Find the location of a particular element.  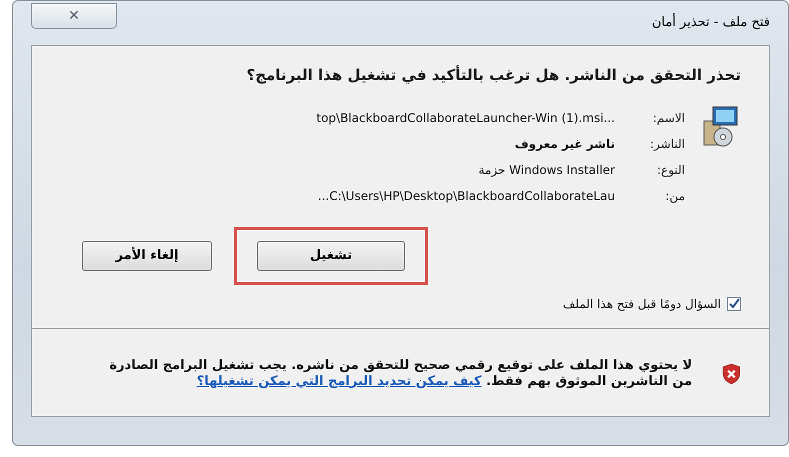

warning-heading: تحذر التحقق من الناشر. هل ترغب بالتأكيد في تشغيل هذا البرنامج؟ is located at coordinates (493, 75).